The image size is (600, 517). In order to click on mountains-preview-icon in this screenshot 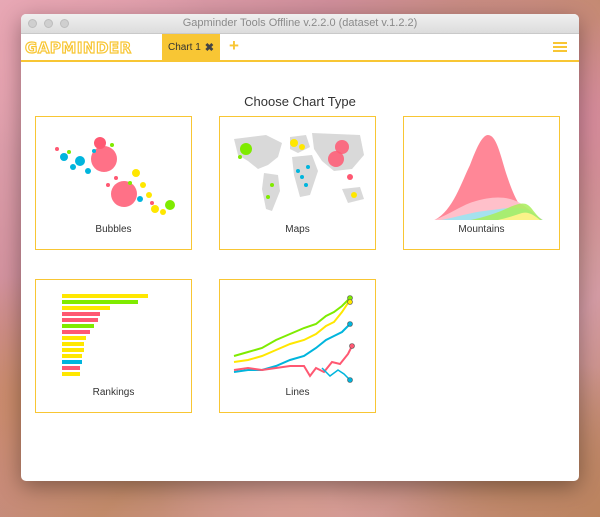, I will do `click(488, 177)`.